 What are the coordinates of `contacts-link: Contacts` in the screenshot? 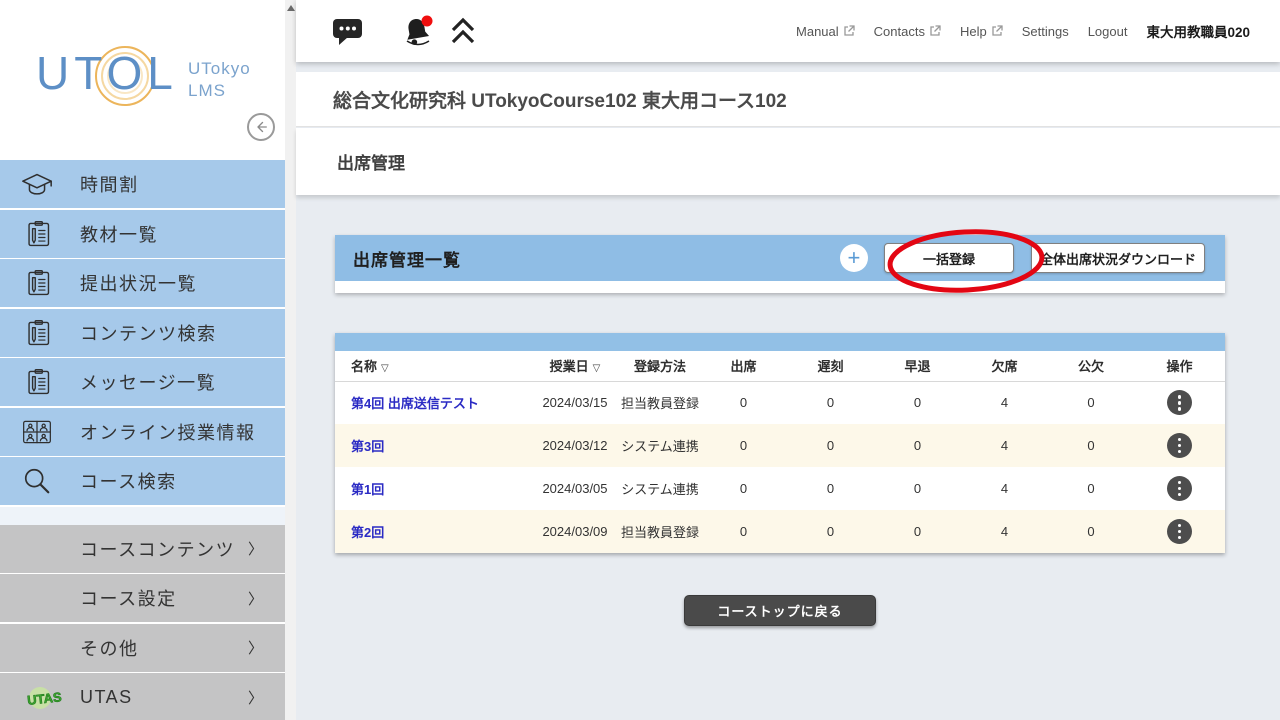 It's located at (907, 31).